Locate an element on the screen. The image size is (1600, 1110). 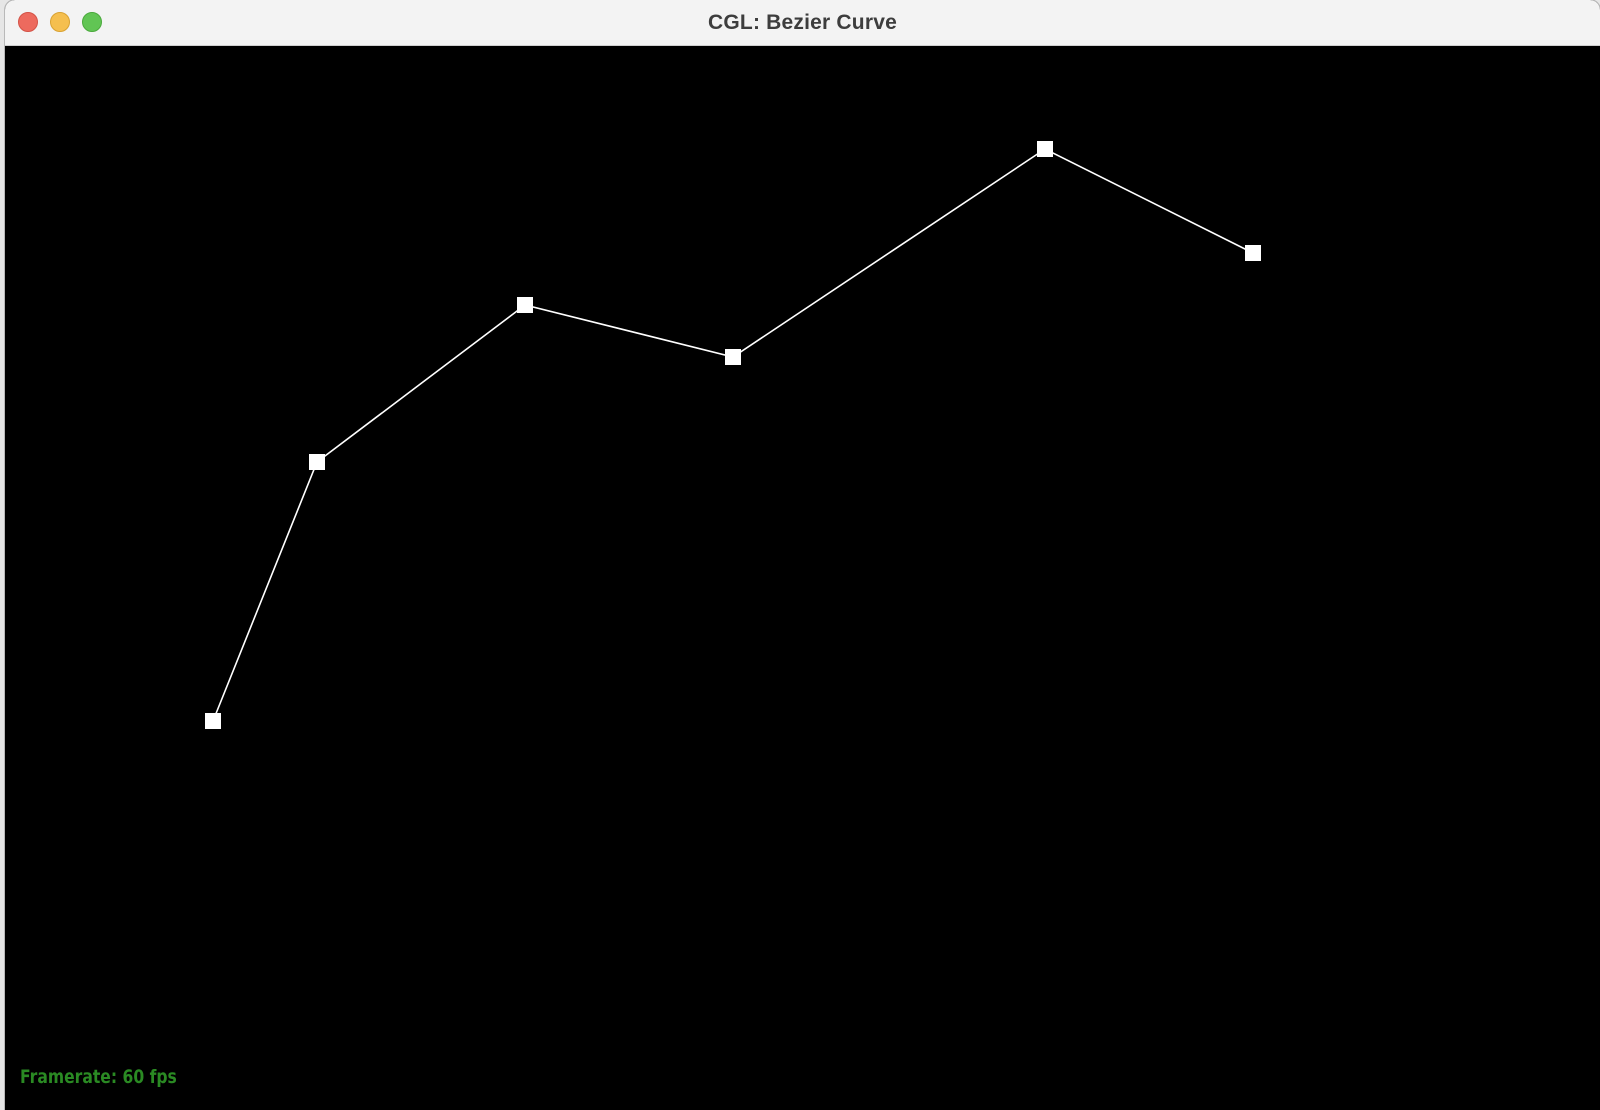
window-title: CGL: Bezier Curve is located at coordinates (802, 22).